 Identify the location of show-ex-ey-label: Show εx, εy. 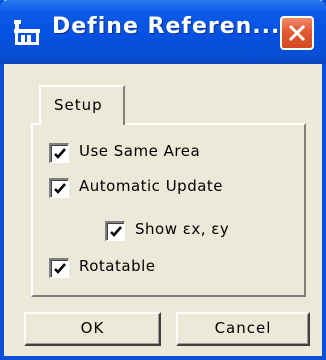
(182, 229).